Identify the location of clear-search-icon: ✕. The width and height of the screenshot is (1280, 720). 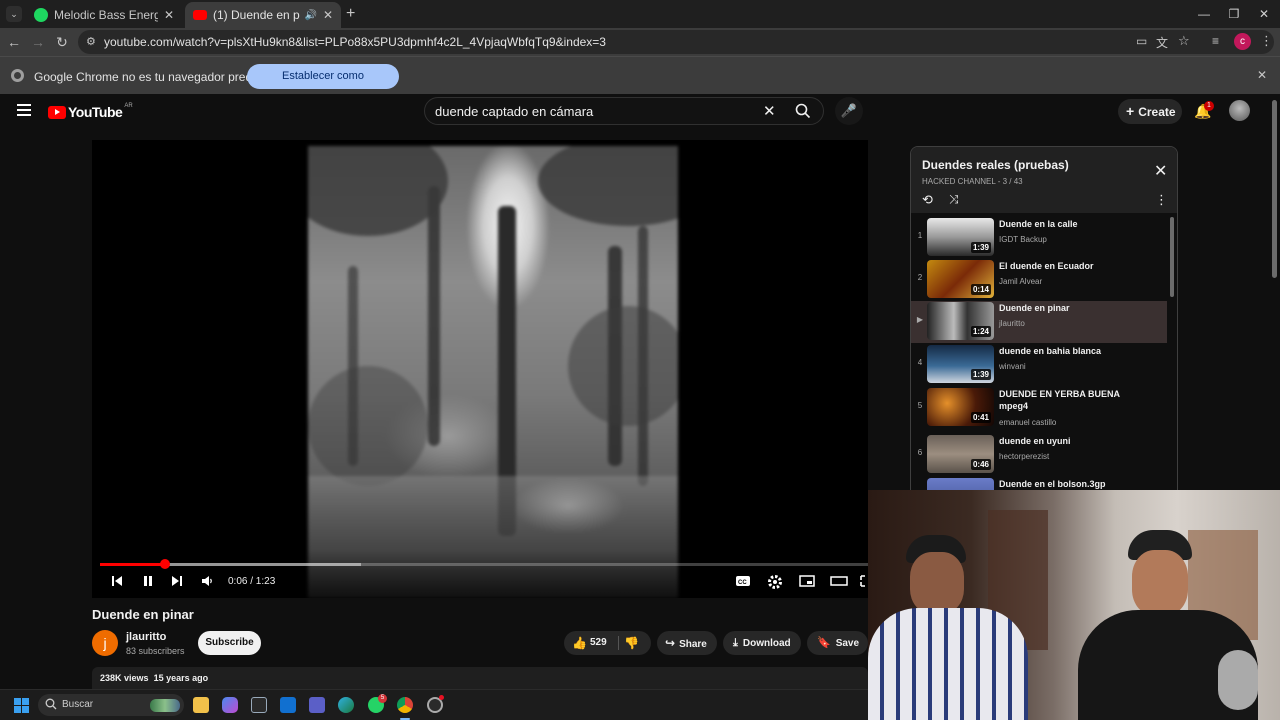
(769, 111).